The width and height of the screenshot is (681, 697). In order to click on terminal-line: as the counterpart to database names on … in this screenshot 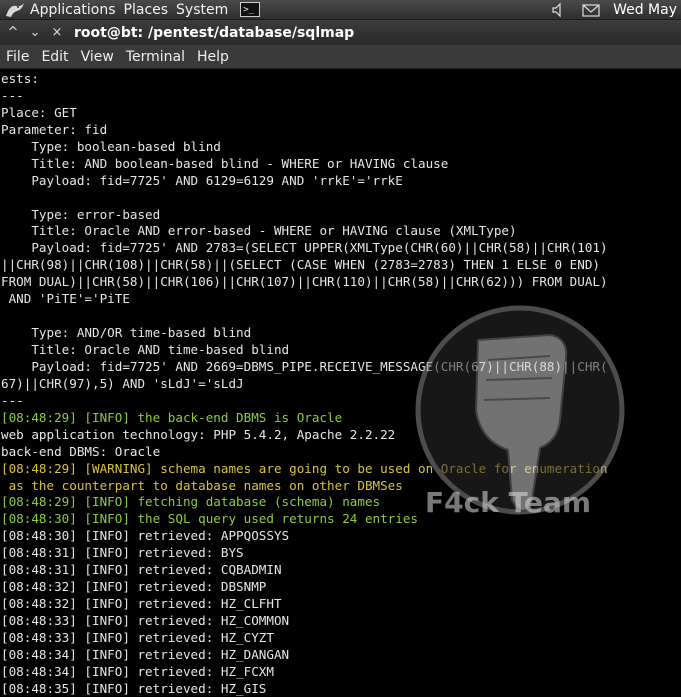, I will do `click(202, 485)`.